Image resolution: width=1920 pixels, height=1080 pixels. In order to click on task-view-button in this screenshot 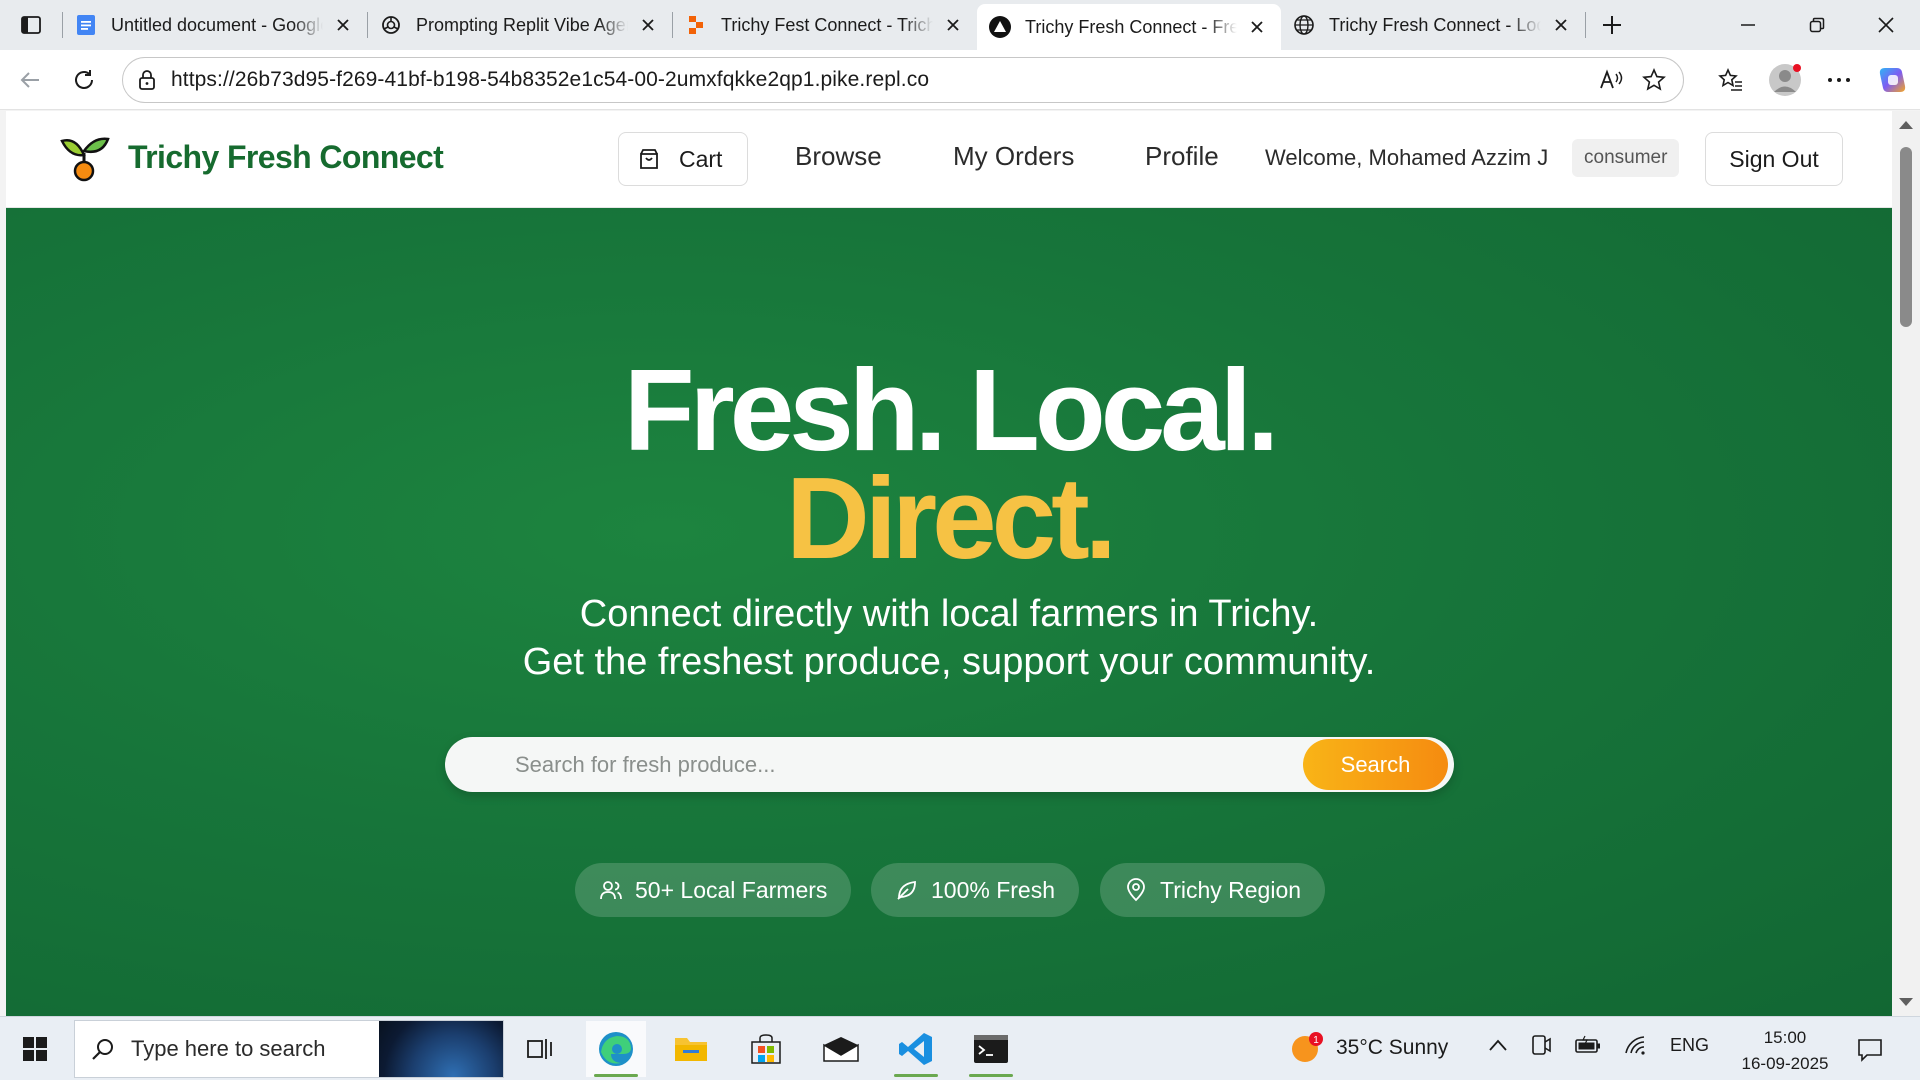, I will do `click(540, 1049)`.